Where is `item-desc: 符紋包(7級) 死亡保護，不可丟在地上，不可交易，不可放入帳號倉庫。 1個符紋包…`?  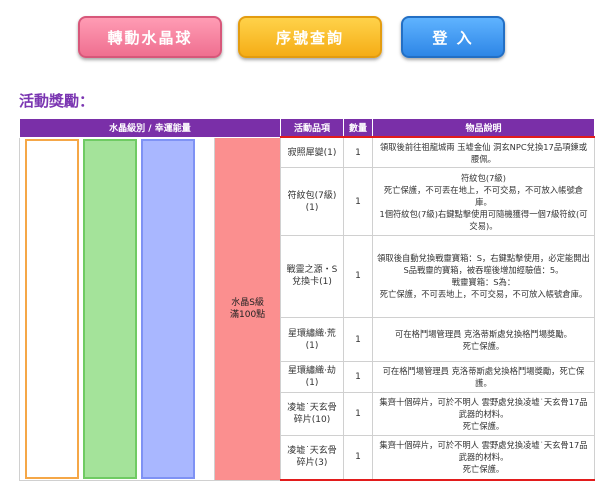 item-desc: 符紋包(7級) 死亡保護，不可丟在地上，不可交易，不可放入帳號倉庫。 1個符紋包… is located at coordinates (483, 202).